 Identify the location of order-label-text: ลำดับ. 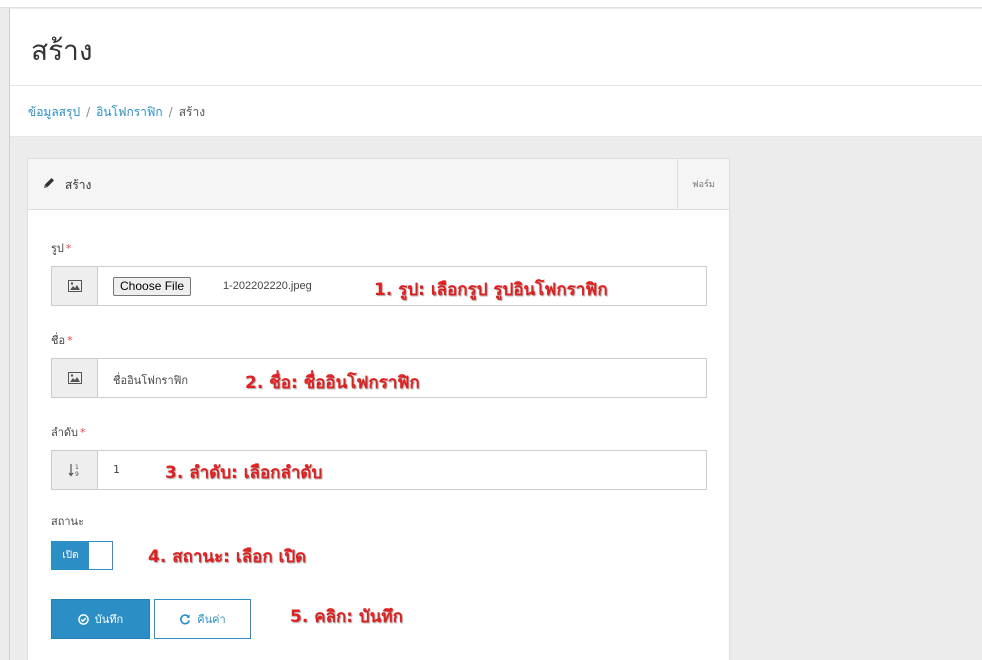
(65, 432).